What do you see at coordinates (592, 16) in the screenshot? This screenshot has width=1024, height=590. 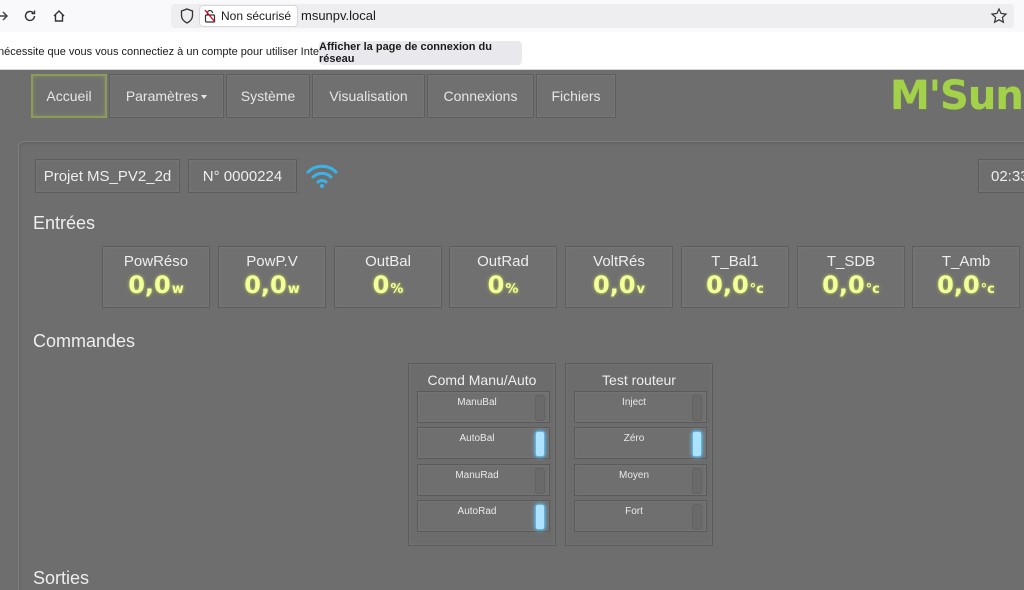 I see `address-bar: Non sécurisé msunpv.local` at bounding box center [592, 16].